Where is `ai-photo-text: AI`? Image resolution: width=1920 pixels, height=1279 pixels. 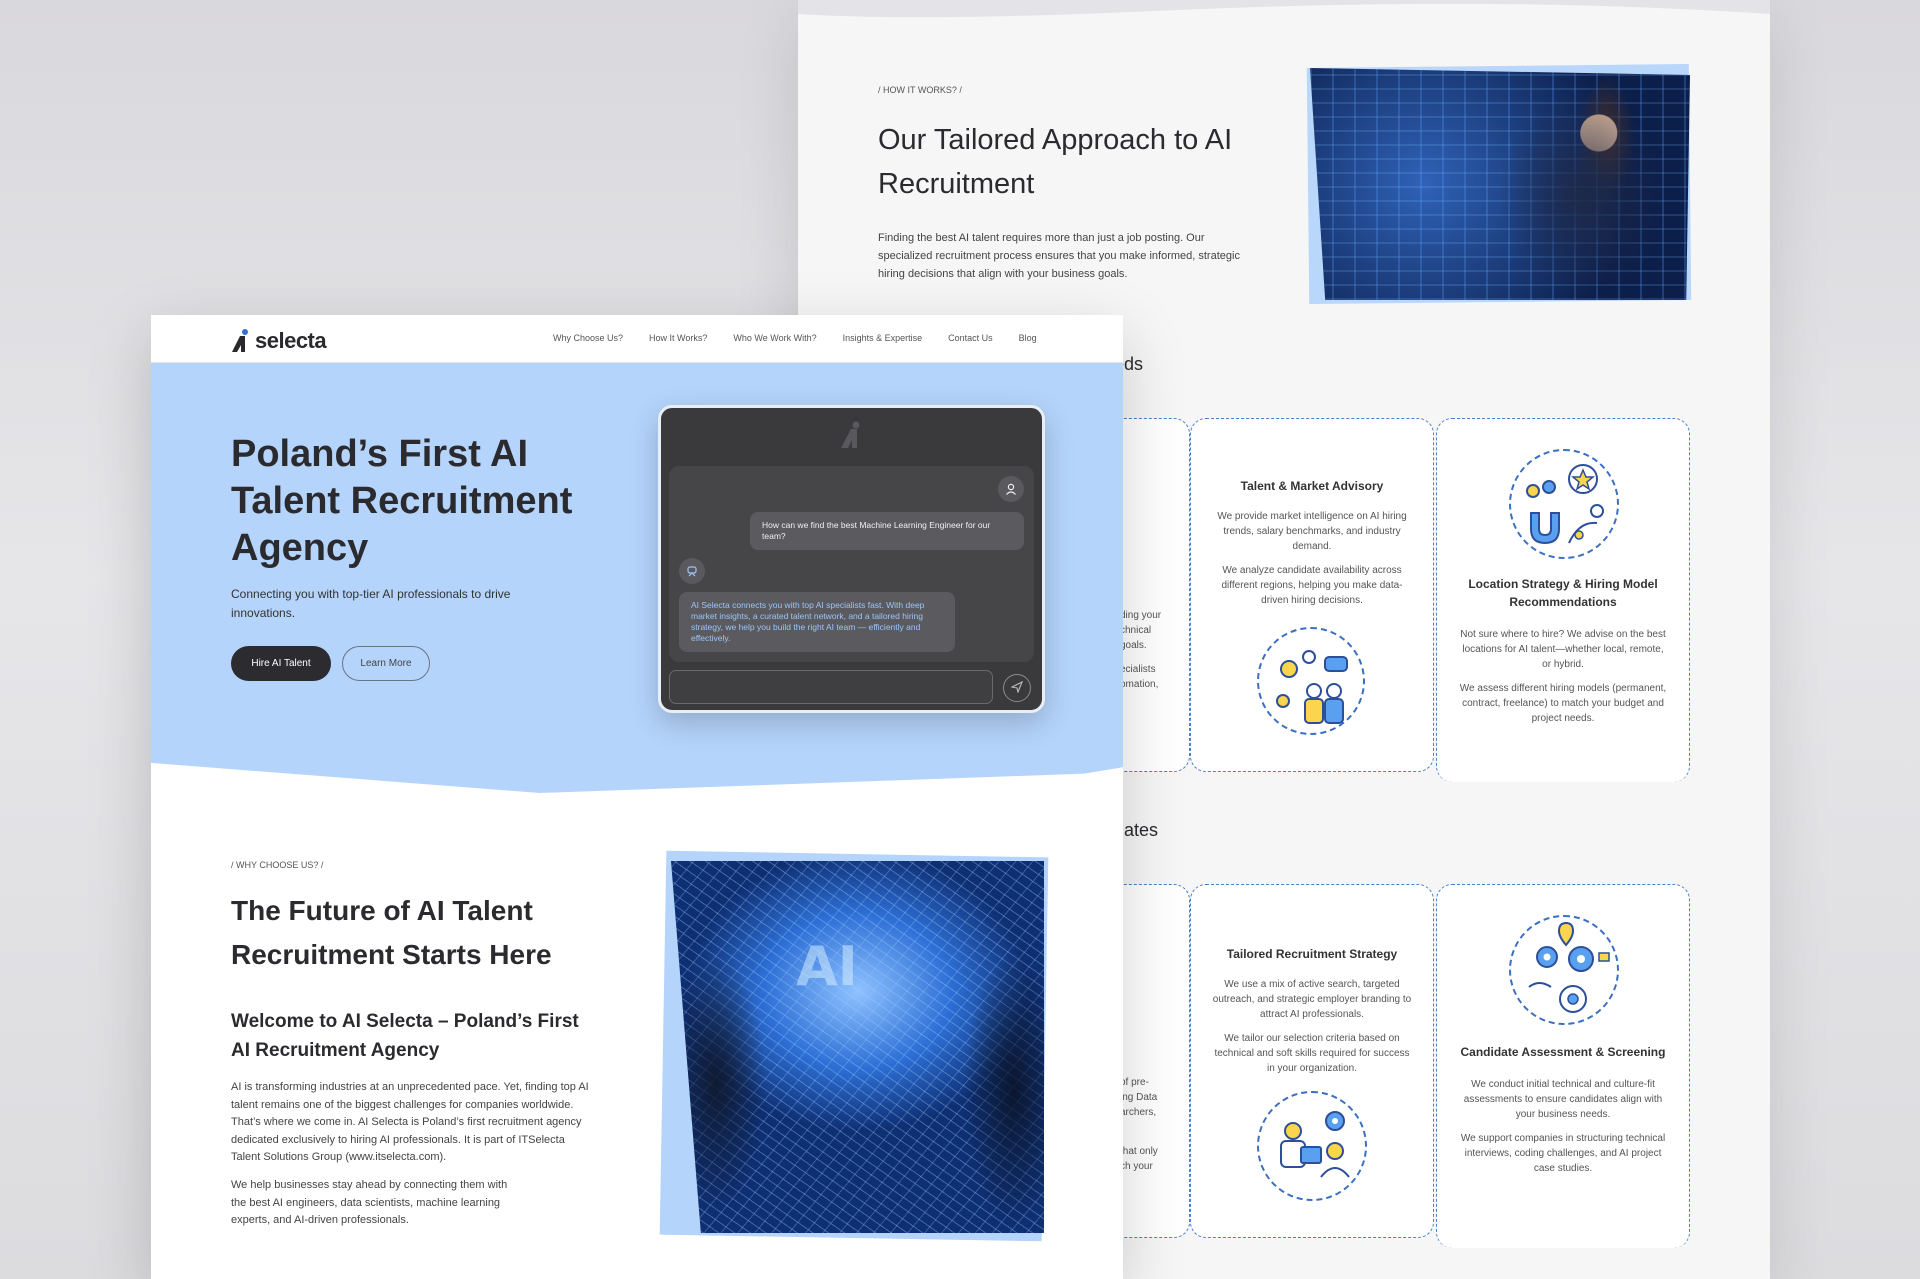 ai-photo-text: AI is located at coordinates (827, 966).